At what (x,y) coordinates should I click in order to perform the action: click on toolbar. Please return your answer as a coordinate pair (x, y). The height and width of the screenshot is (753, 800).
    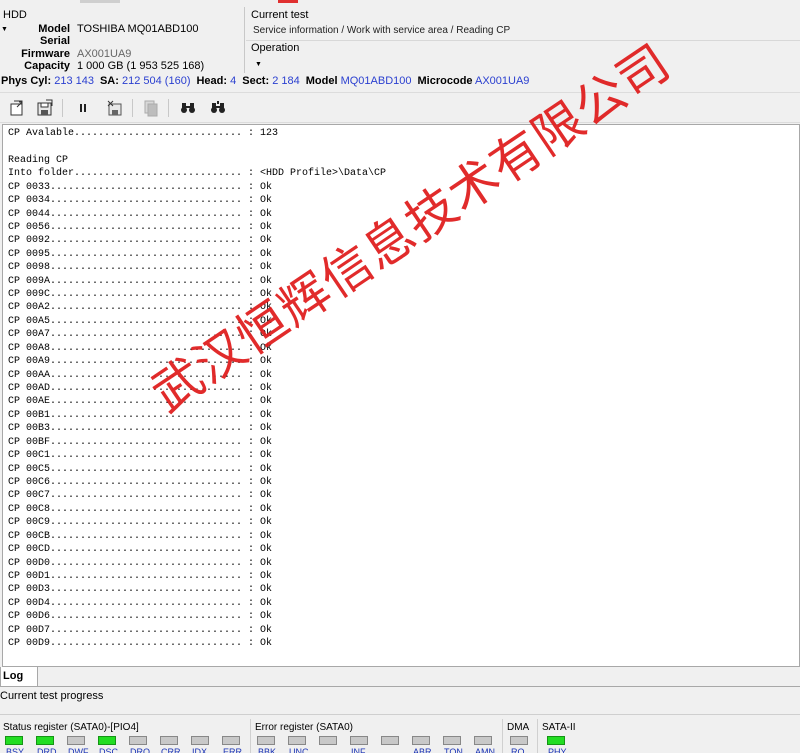
    Looking at the image, I should click on (400, 107).